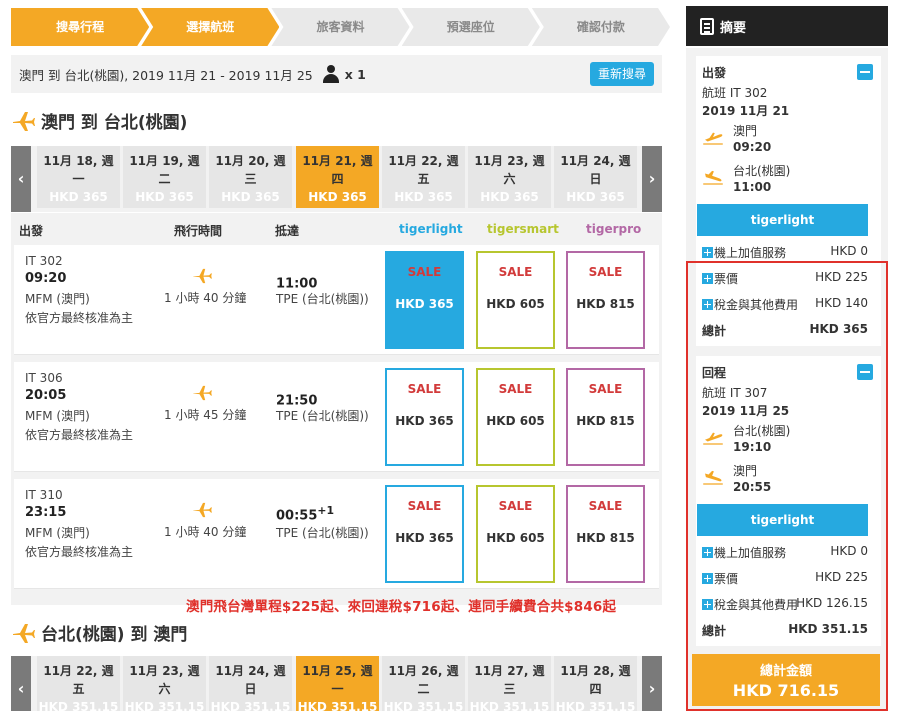 The image size is (899, 711). I want to click on step-payment: 確認付款, so click(601, 27).